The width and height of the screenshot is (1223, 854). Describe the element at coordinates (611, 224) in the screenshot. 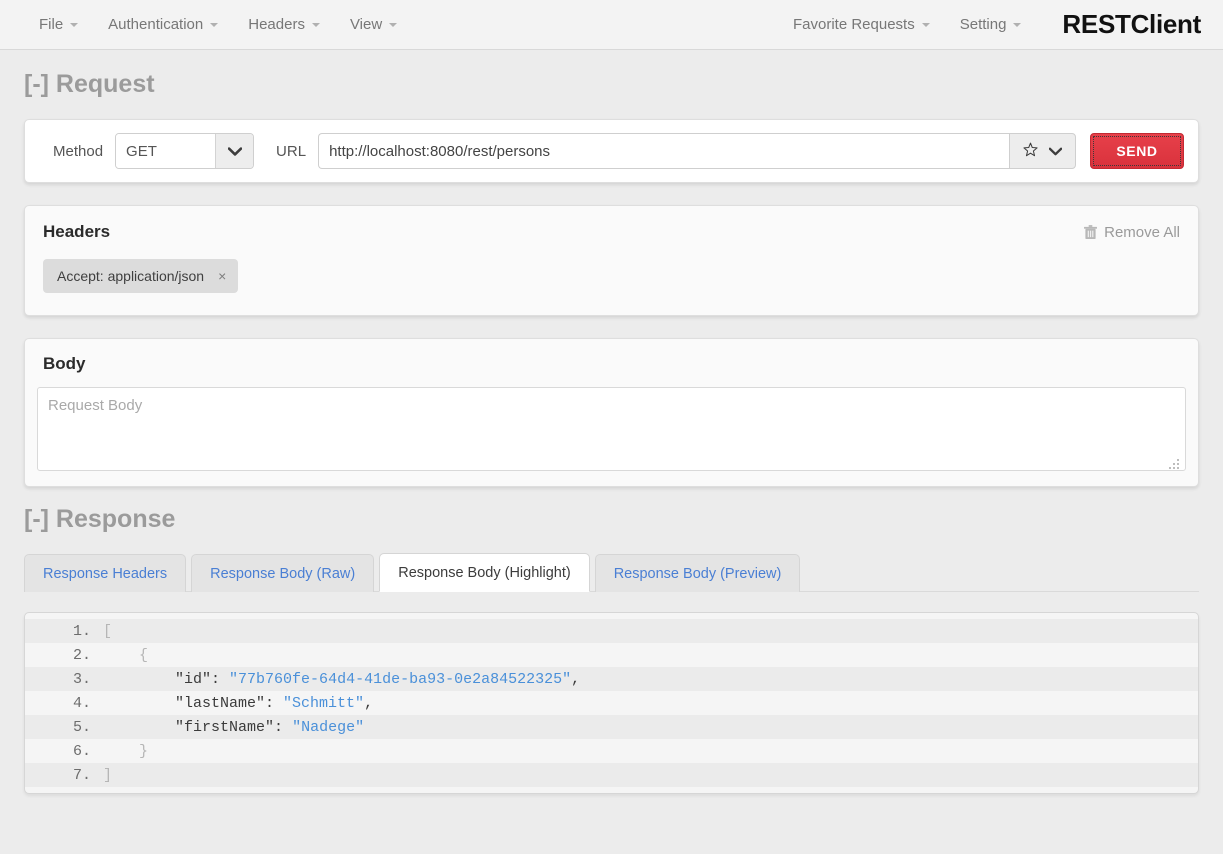

I see `headers-panel-header: Headers Remove All` at that location.